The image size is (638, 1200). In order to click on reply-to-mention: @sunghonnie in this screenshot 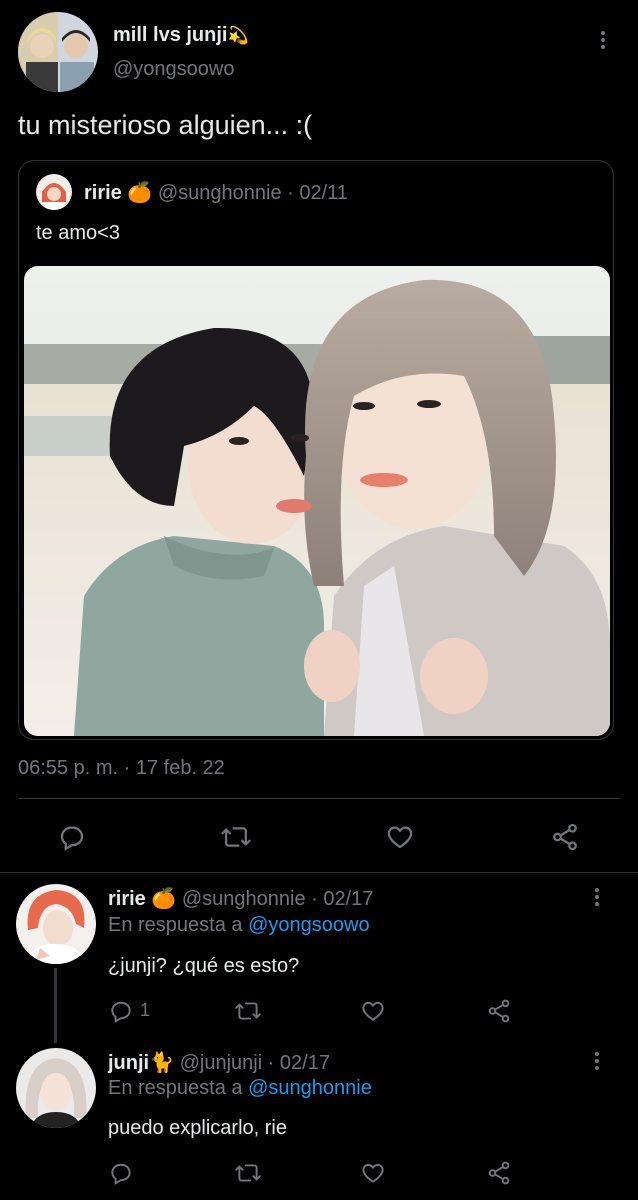, I will do `click(310, 1088)`.